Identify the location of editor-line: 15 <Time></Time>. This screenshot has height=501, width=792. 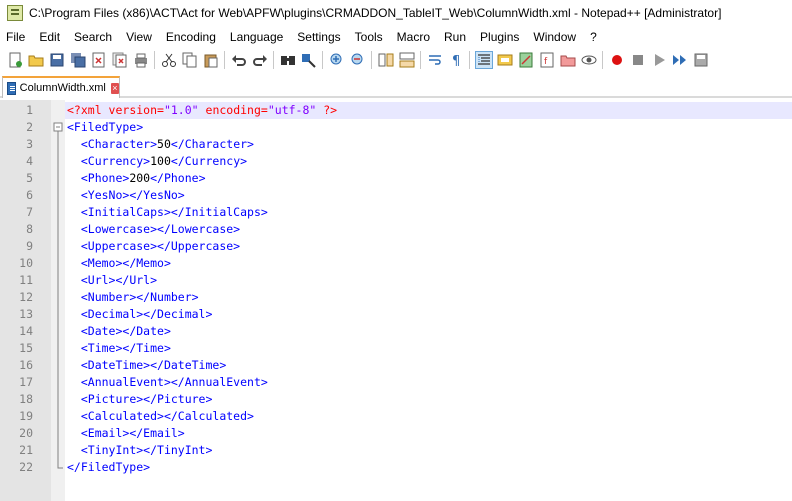
(396, 348).